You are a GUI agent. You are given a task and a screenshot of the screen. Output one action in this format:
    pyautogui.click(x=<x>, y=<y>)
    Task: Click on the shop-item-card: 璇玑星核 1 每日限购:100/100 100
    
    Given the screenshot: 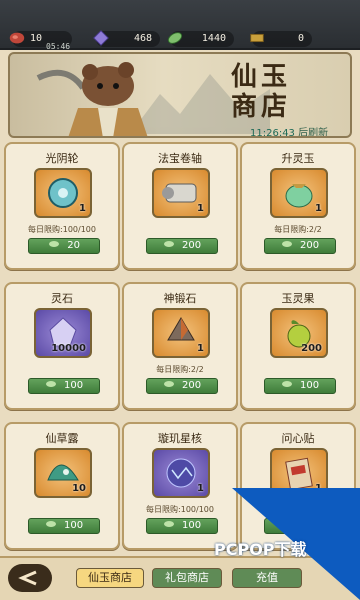 What is the action you would take?
    pyautogui.click(x=180, y=486)
    